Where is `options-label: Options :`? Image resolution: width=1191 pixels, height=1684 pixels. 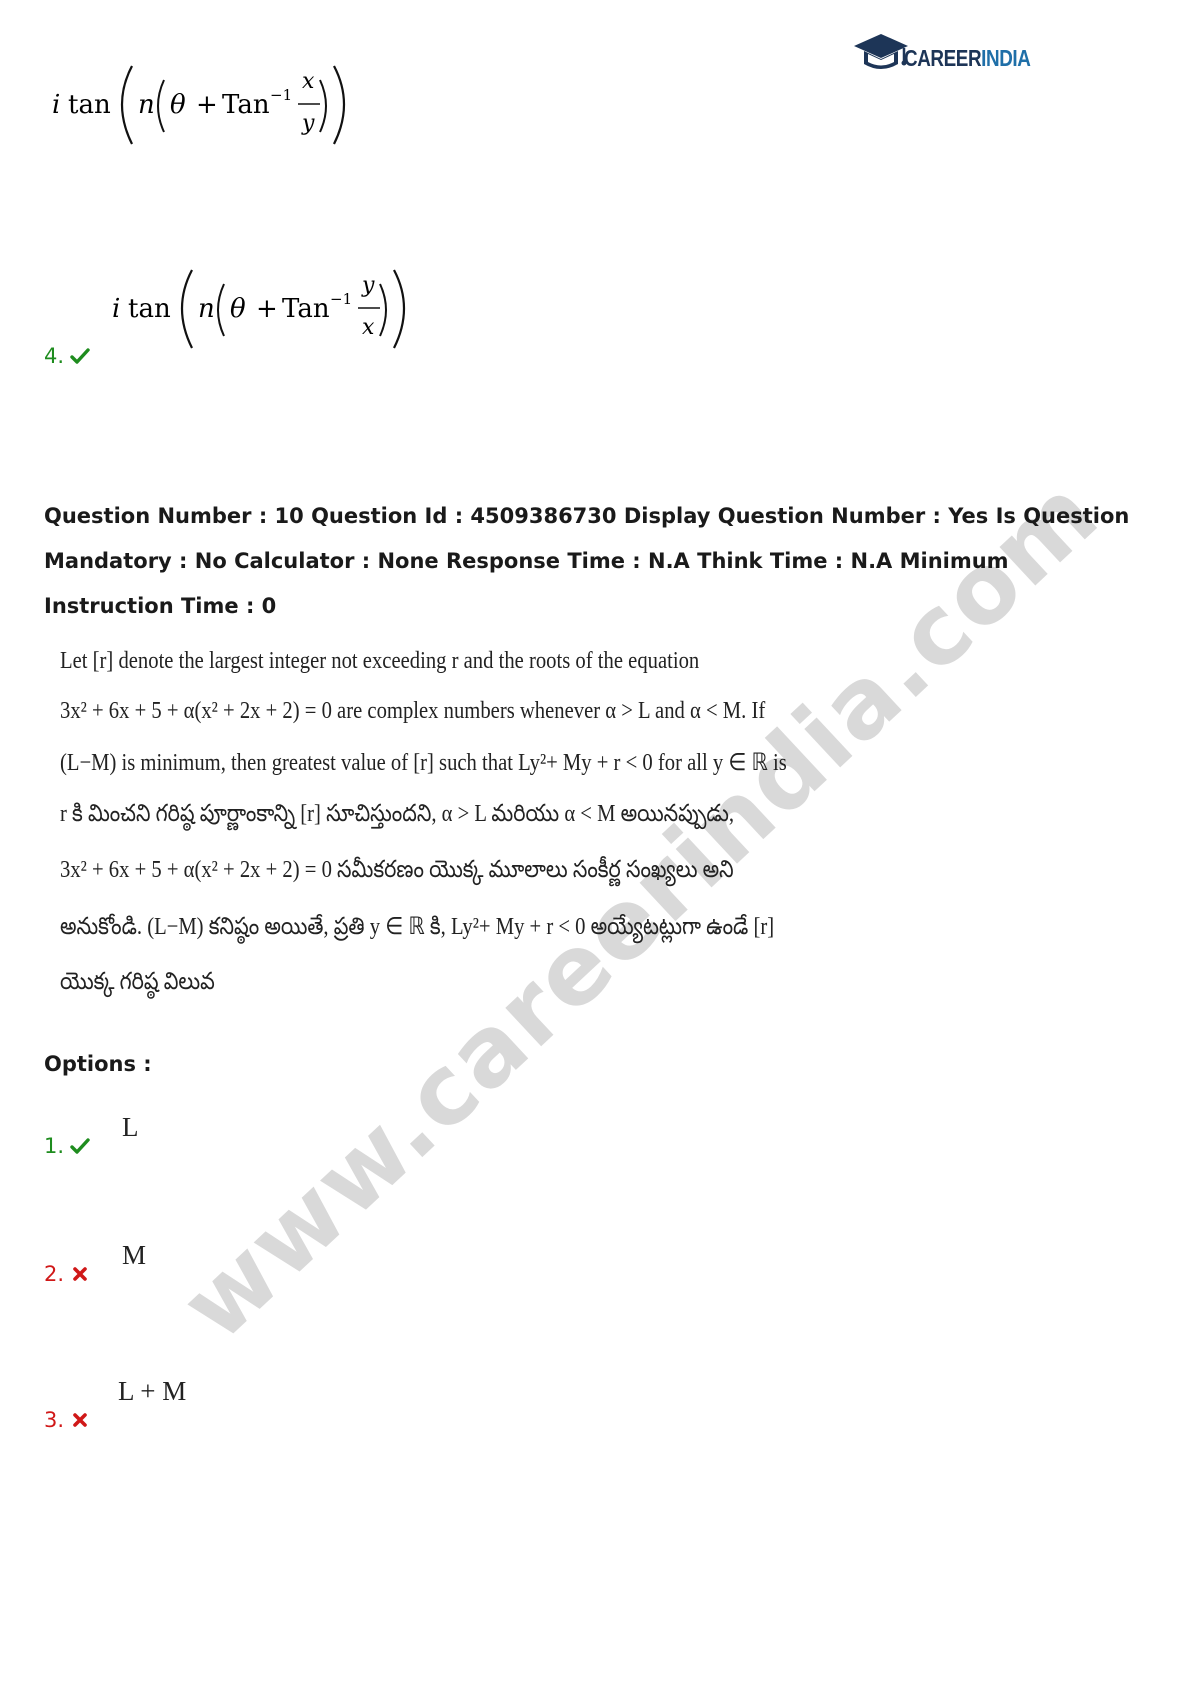
options-label: Options : is located at coordinates (98, 1064).